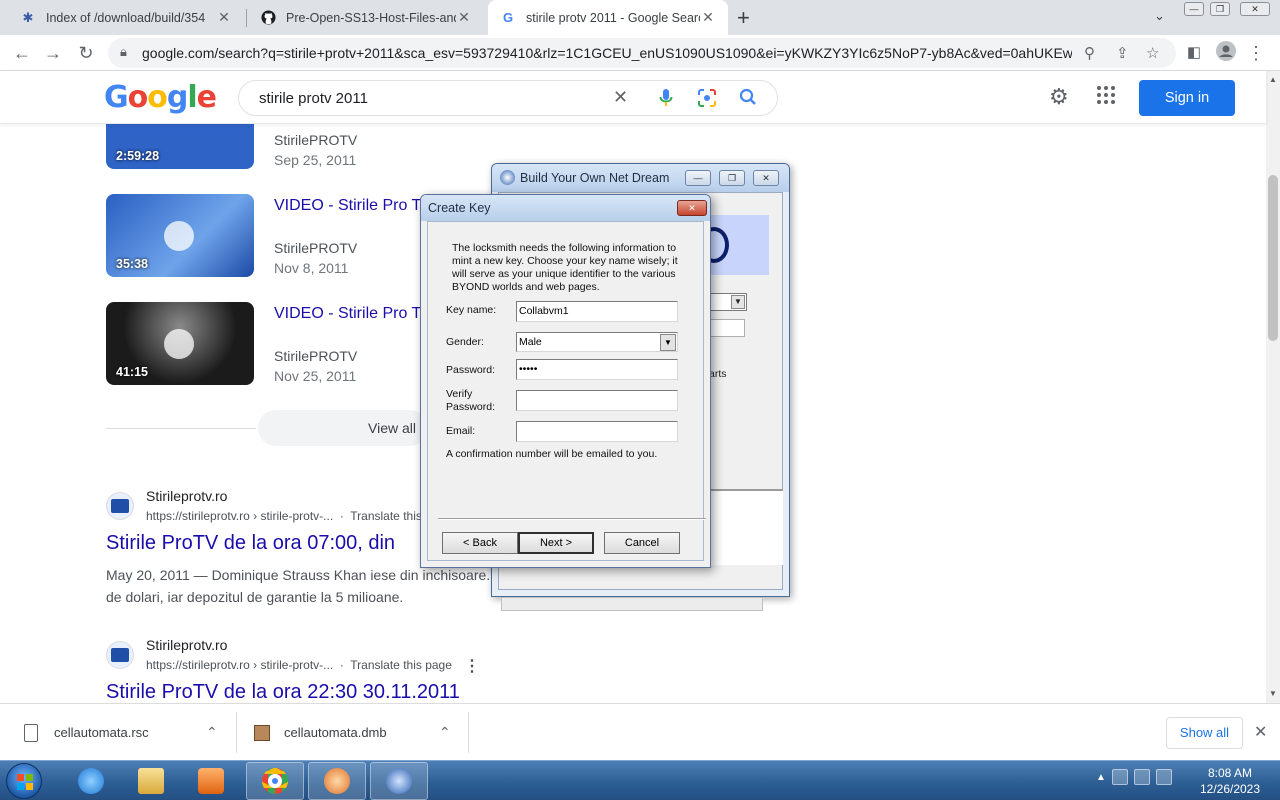 This screenshot has height=800, width=1280. Describe the element at coordinates (597, 400) in the screenshot. I see `verify-password-field` at that location.